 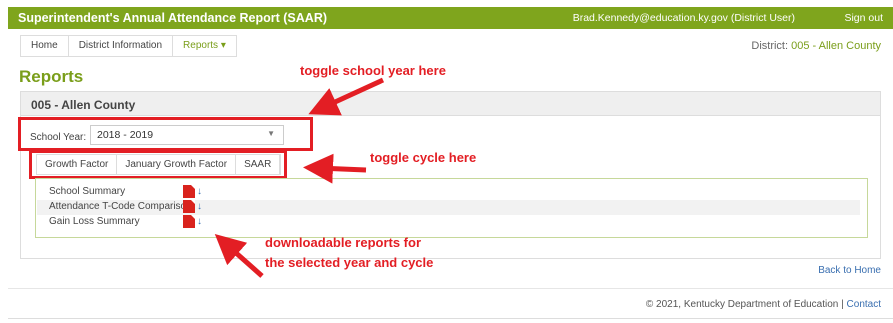 I want to click on arrow-to-reports, so click(x=239, y=256).